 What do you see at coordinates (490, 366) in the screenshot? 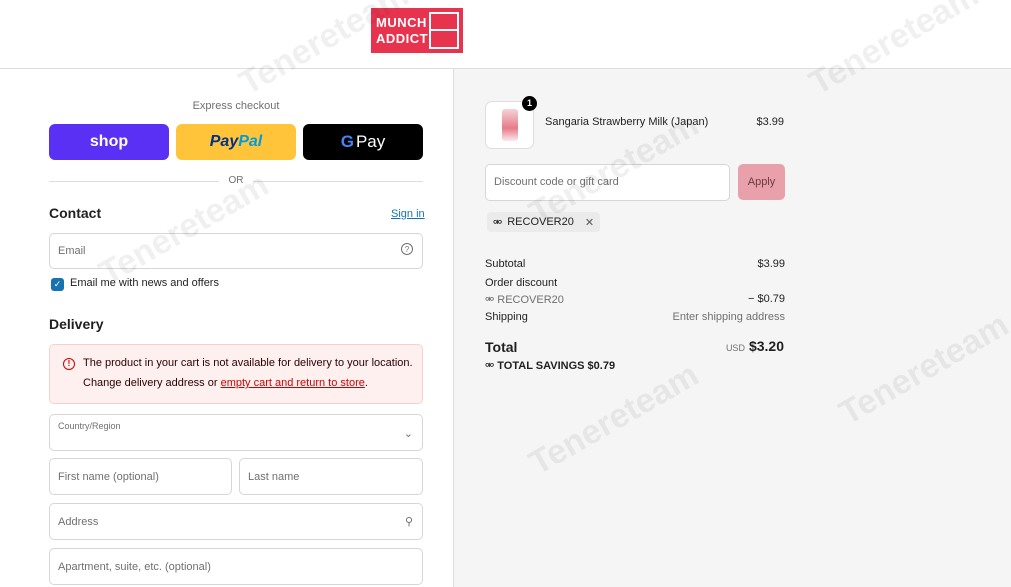
I see `savings-tag-icon: ⚮` at bounding box center [490, 366].